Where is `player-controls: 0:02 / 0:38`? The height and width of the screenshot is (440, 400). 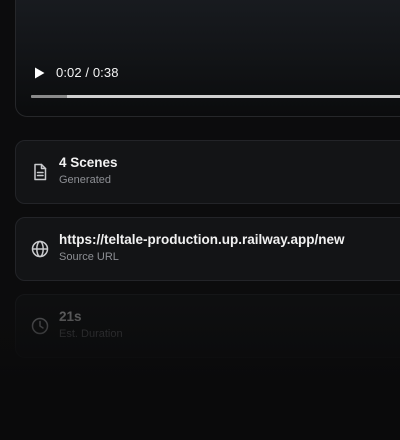 player-controls: 0:02 / 0:38 is located at coordinates (75, 72).